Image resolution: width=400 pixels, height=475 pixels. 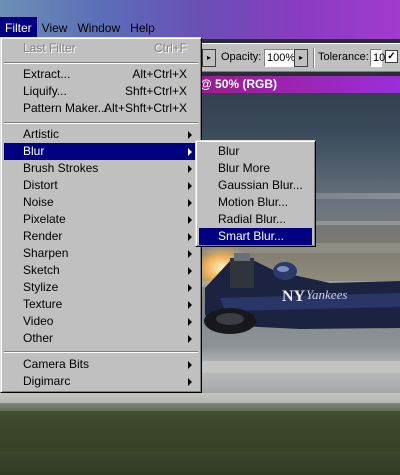 What do you see at coordinates (101, 270) in the screenshot?
I see `menu-item-sketch: Sketch` at bounding box center [101, 270].